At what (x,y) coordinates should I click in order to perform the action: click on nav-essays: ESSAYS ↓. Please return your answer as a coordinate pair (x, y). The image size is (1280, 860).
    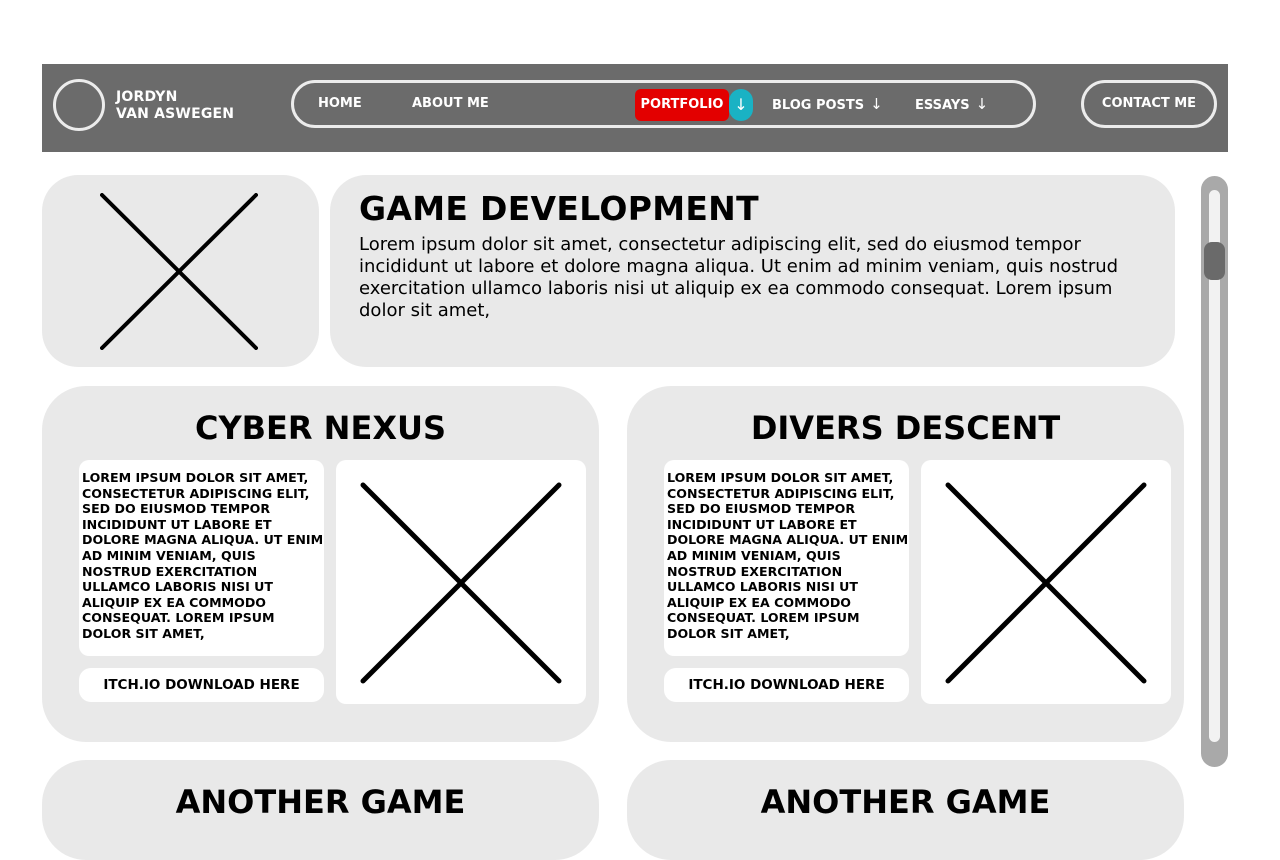
    Looking at the image, I should click on (951, 104).